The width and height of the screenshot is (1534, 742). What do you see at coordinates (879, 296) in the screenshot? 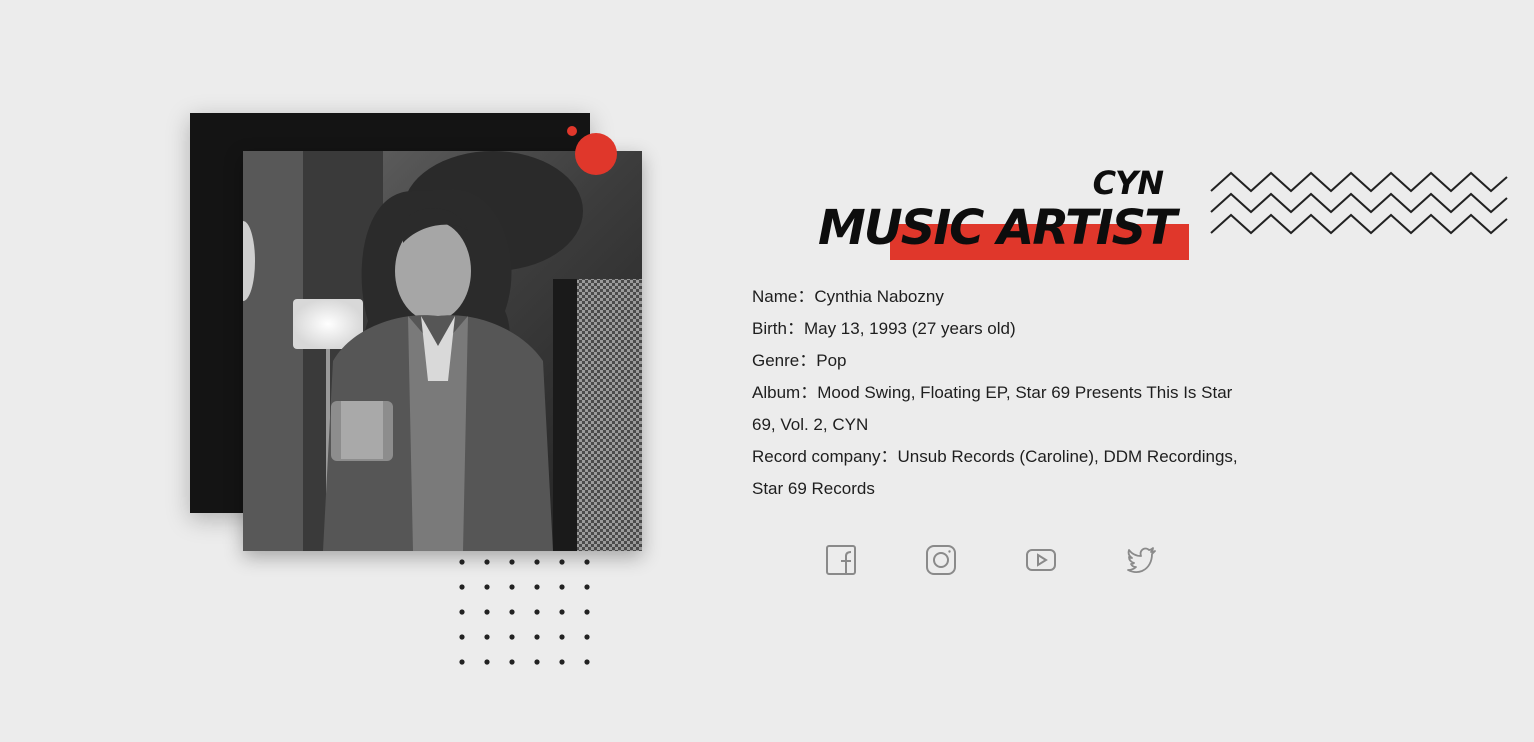
I see `info-value: Cynthia Nabozny` at bounding box center [879, 296].